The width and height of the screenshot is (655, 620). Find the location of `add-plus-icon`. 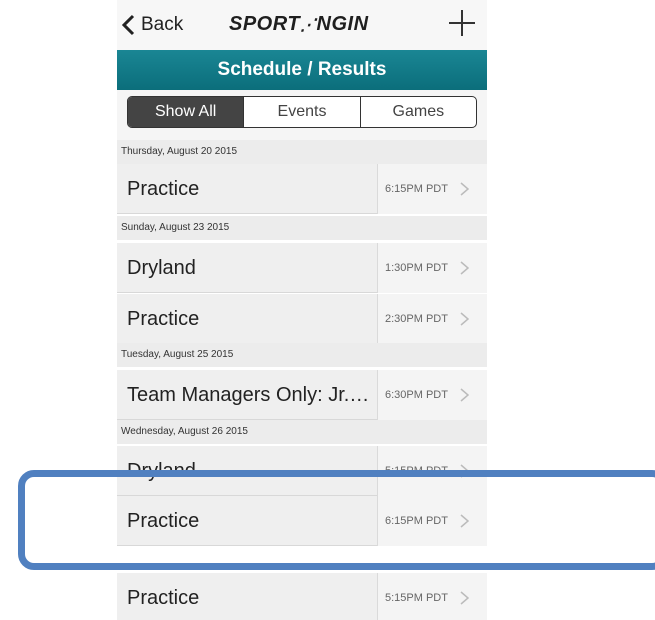

add-plus-icon is located at coordinates (462, 23).